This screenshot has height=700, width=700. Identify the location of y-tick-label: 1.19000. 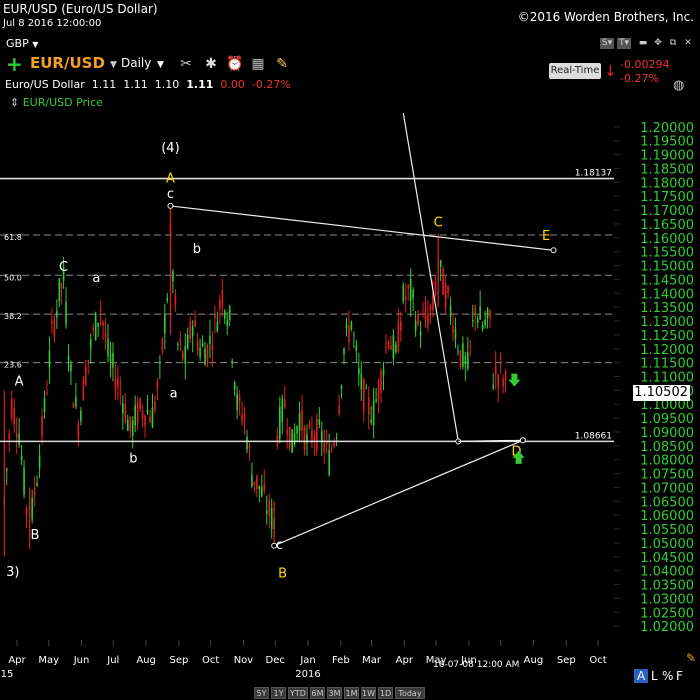
(667, 156).